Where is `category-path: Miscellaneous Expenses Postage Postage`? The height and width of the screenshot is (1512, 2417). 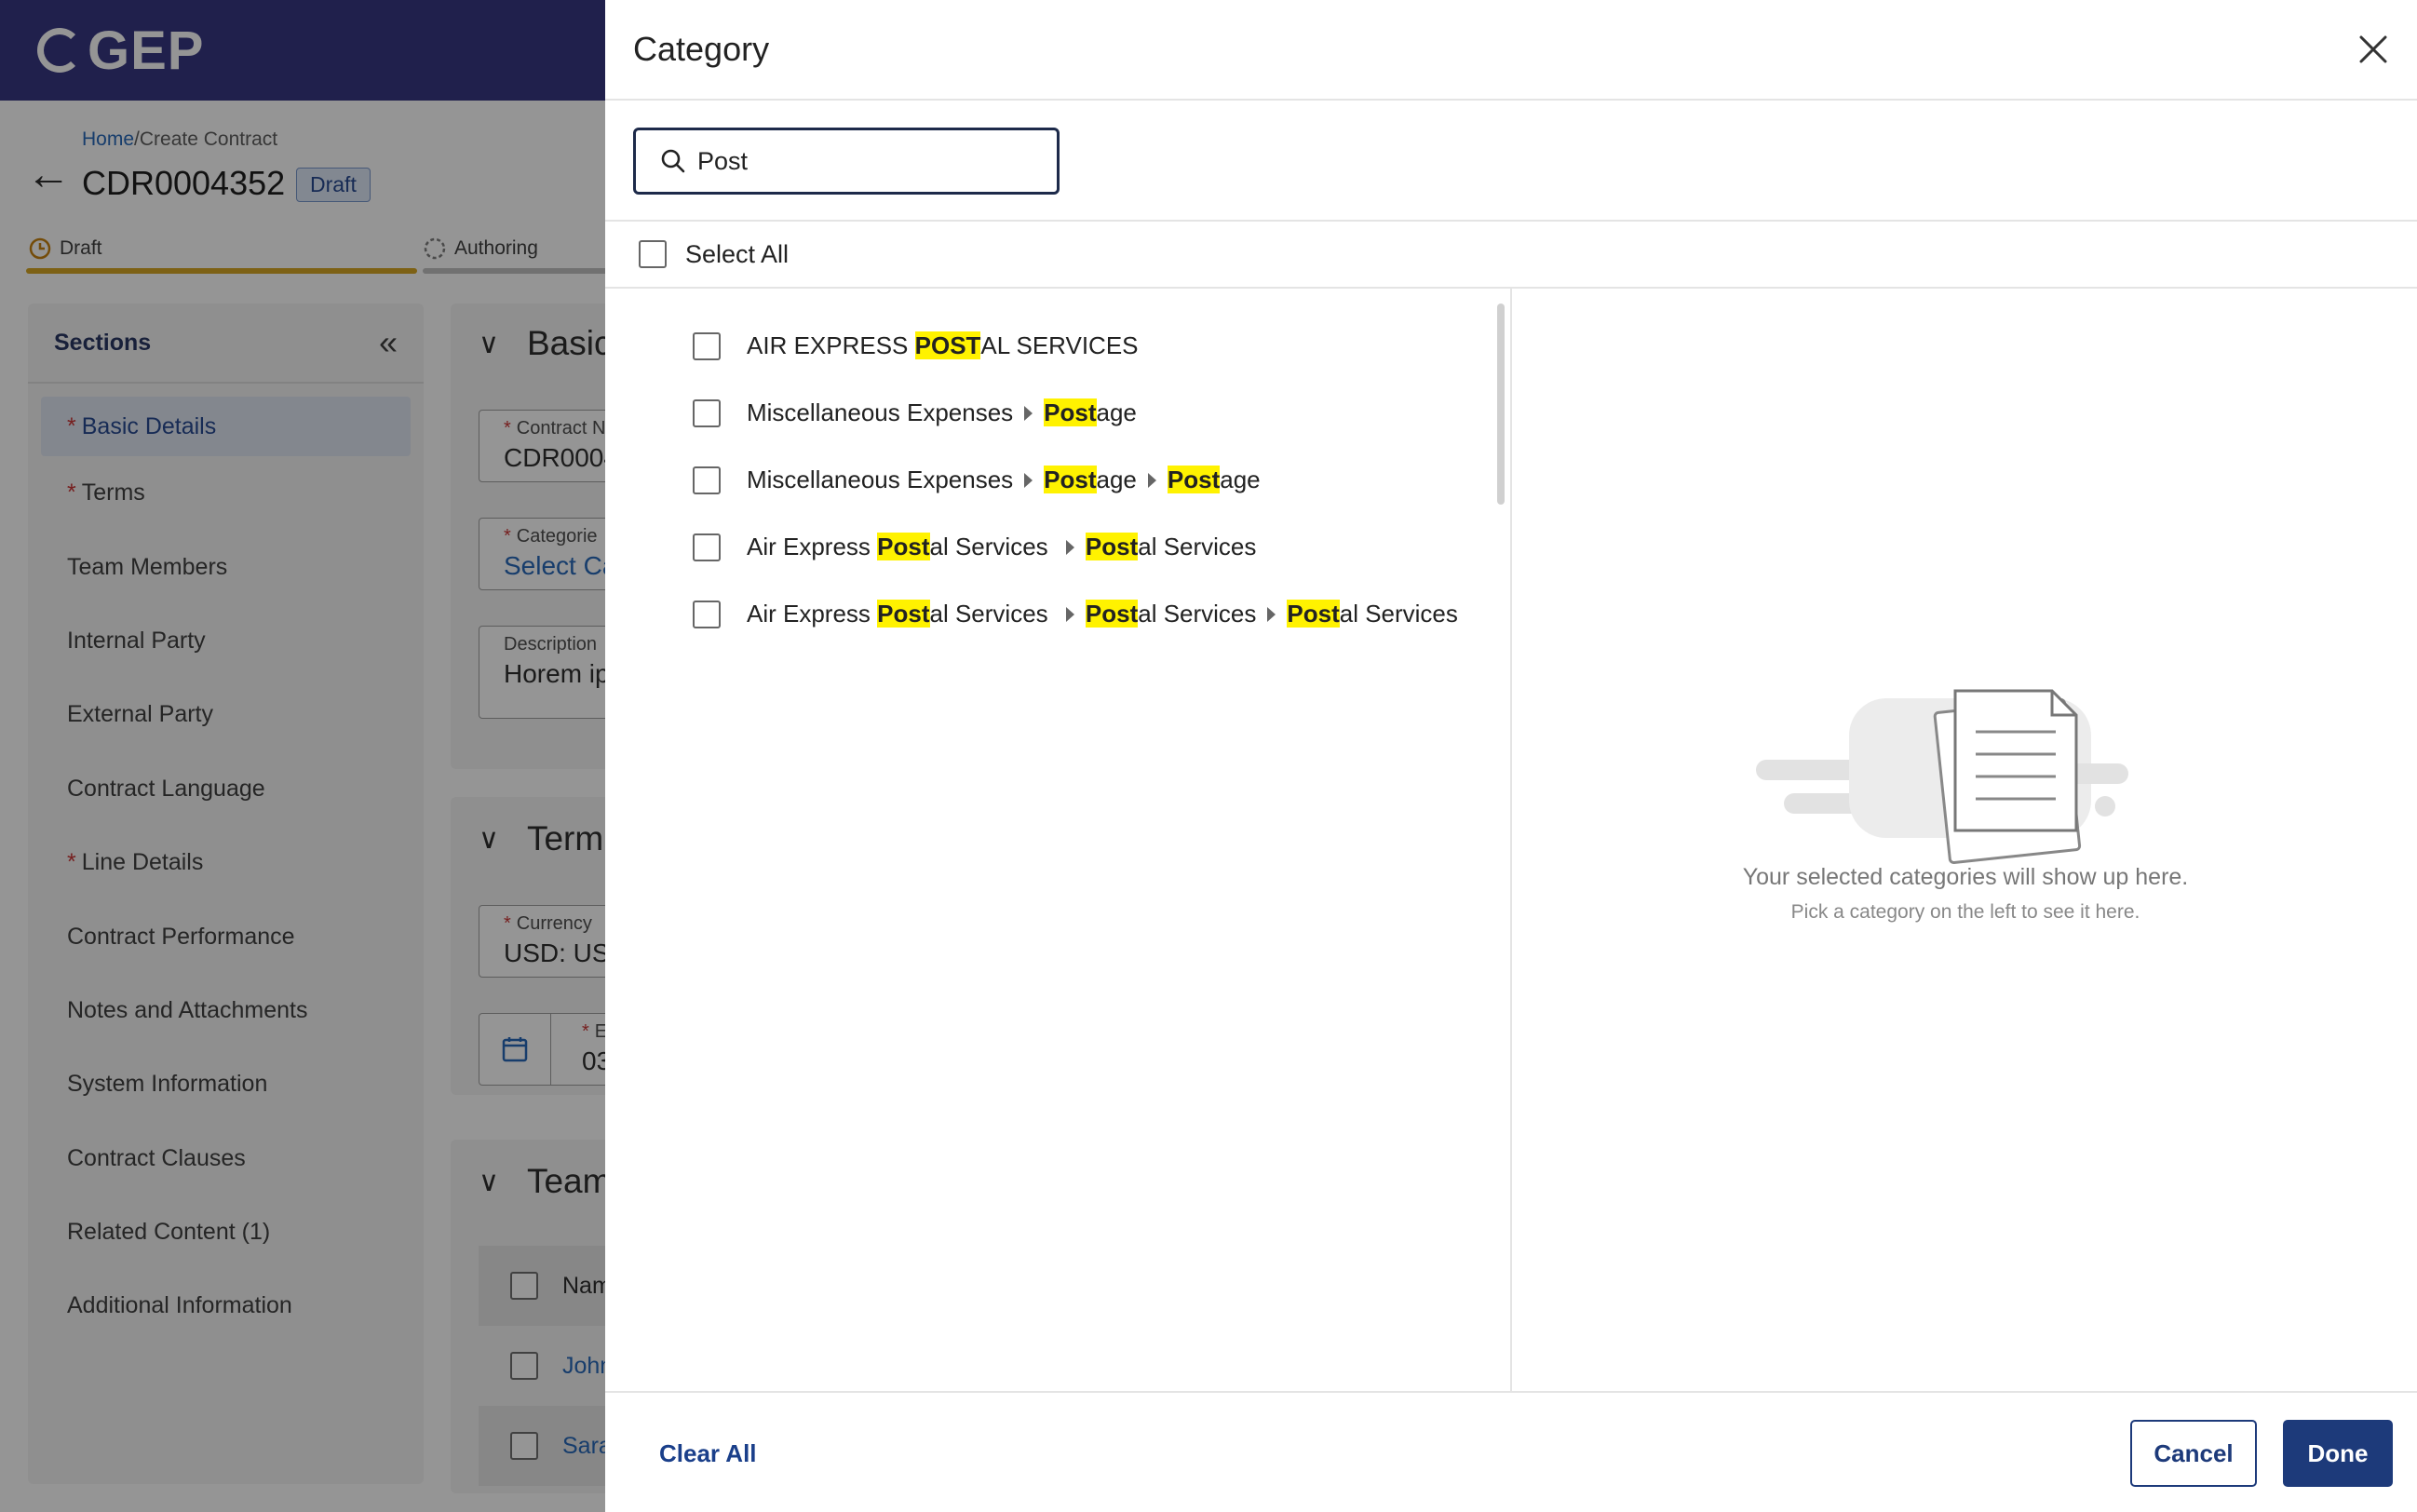
category-path: Miscellaneous Expenses Postage Postage is located at coordinates (1004, 480).